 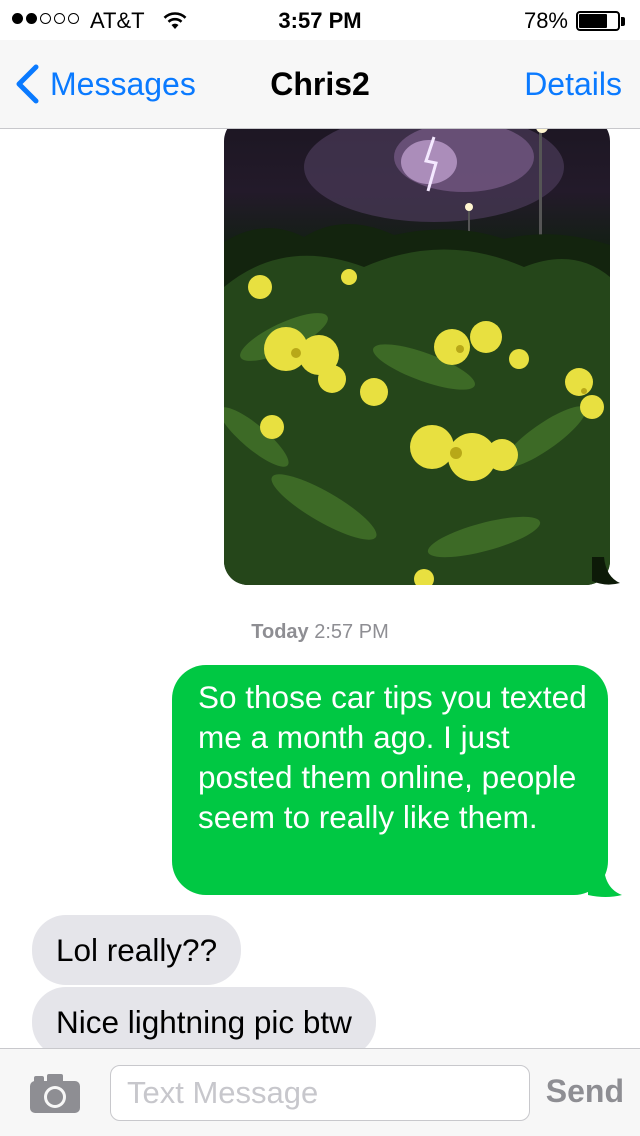 I want to click on text-message-input, so click(x=320, y=1093).